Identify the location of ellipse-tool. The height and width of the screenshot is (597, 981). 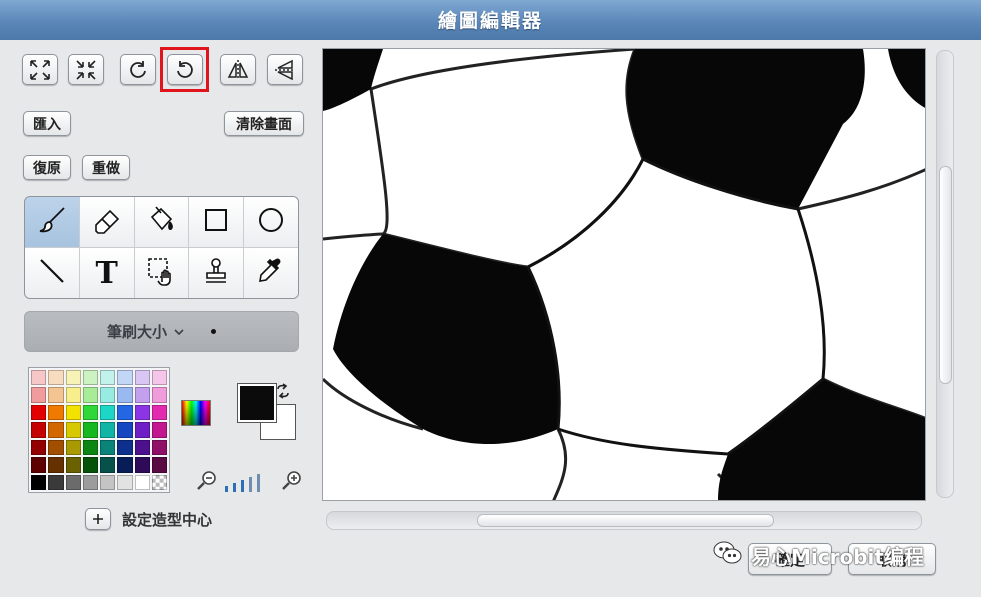
(271, 222).